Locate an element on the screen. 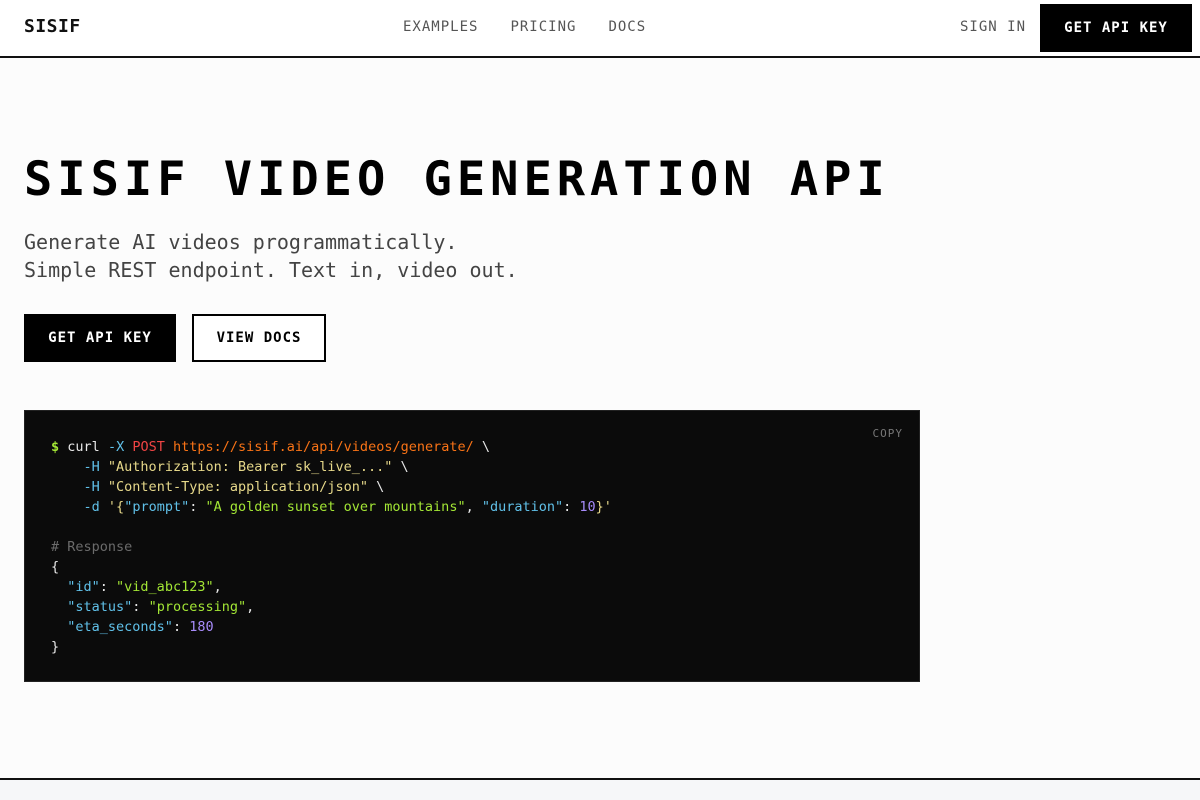 This screenshot has width=1200, height=800. json-value-id: "vid_abc123" is located at coordinates (165, 587).